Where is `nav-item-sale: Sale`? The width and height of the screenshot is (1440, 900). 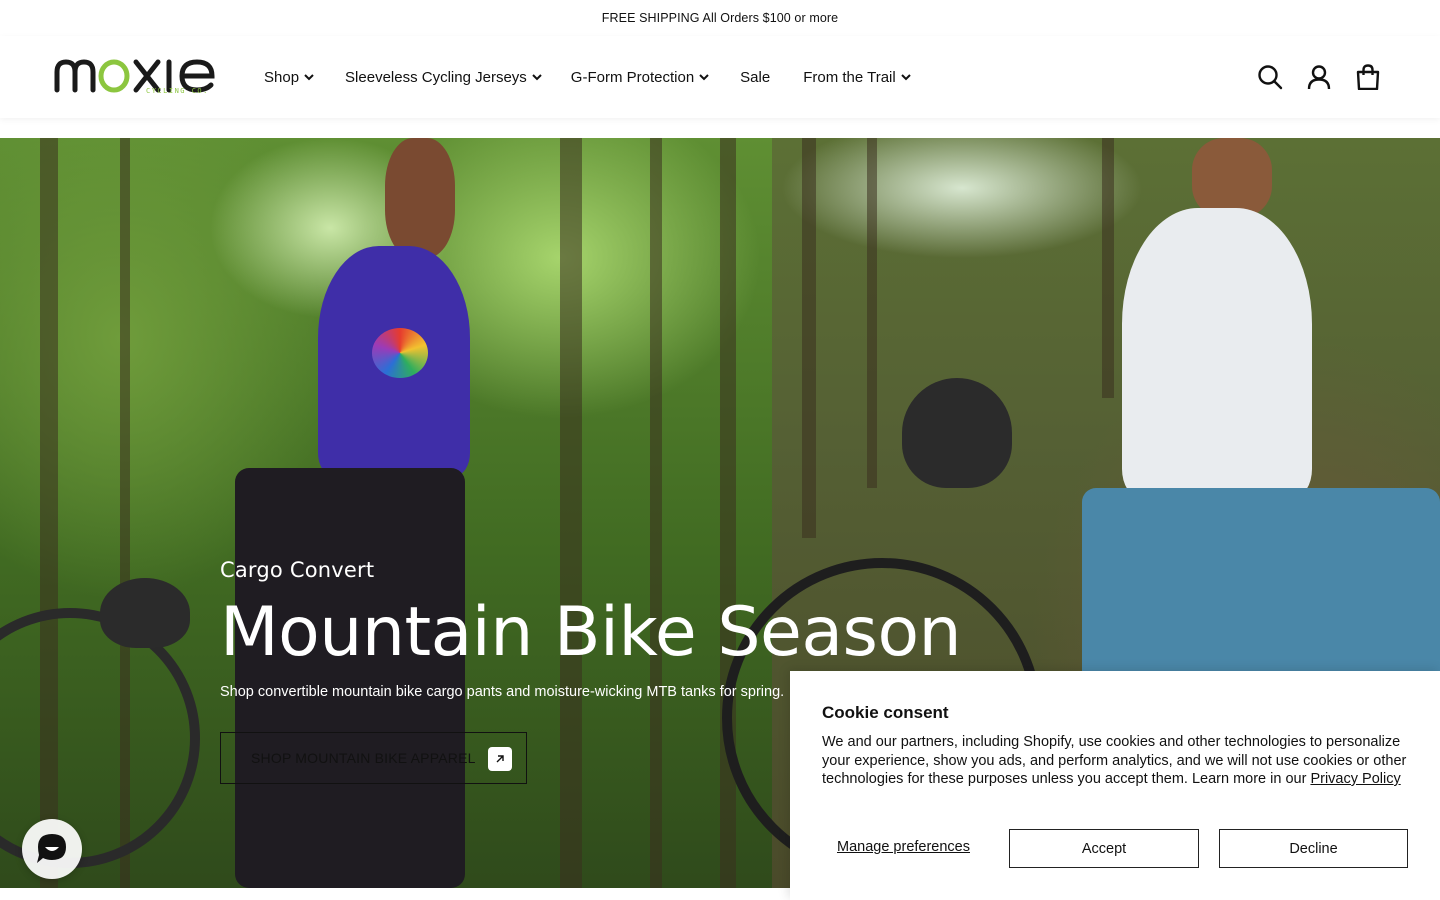 nav-item-sale: Sale is located at coordinates (755, 77).